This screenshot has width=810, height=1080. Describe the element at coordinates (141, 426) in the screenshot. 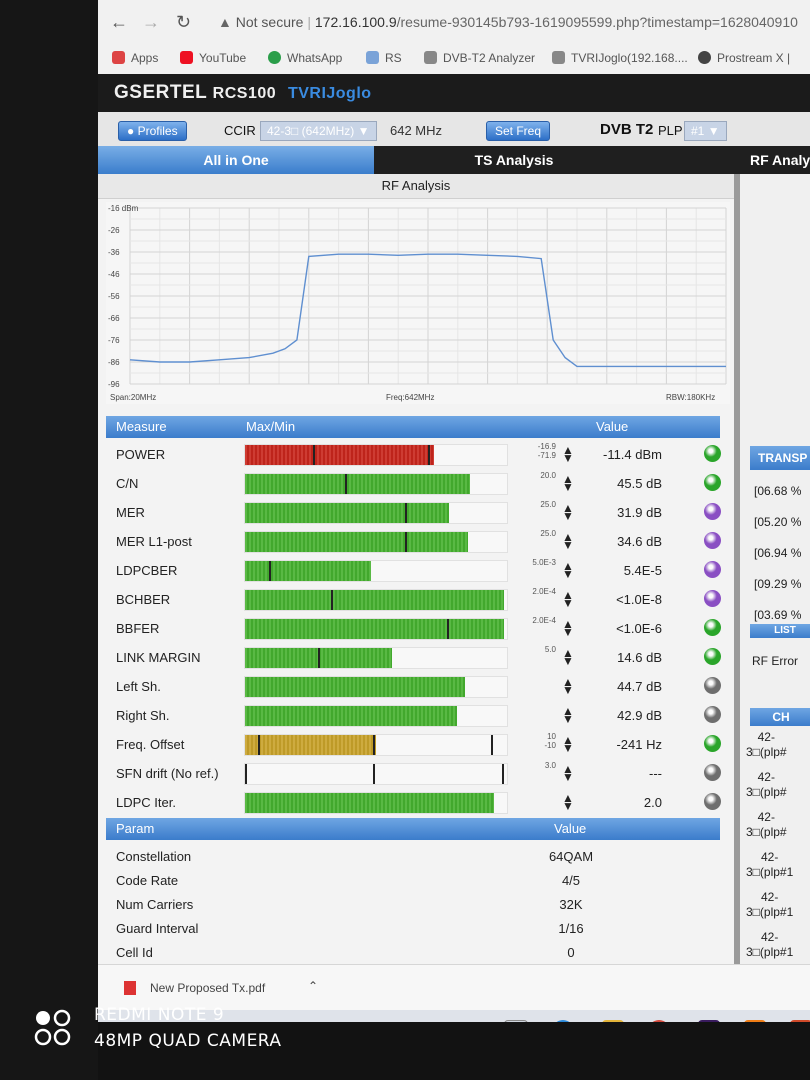

I see `measure-col-header: Measure` at that location.